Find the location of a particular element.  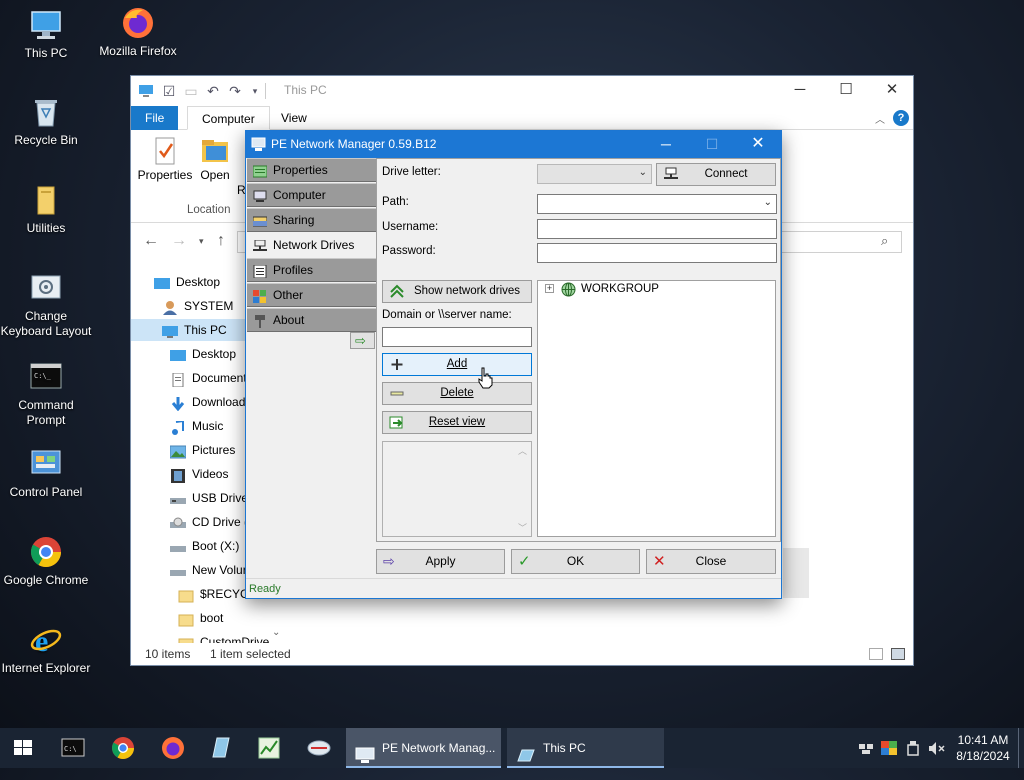

password-field is located at coordinates (657, 253).